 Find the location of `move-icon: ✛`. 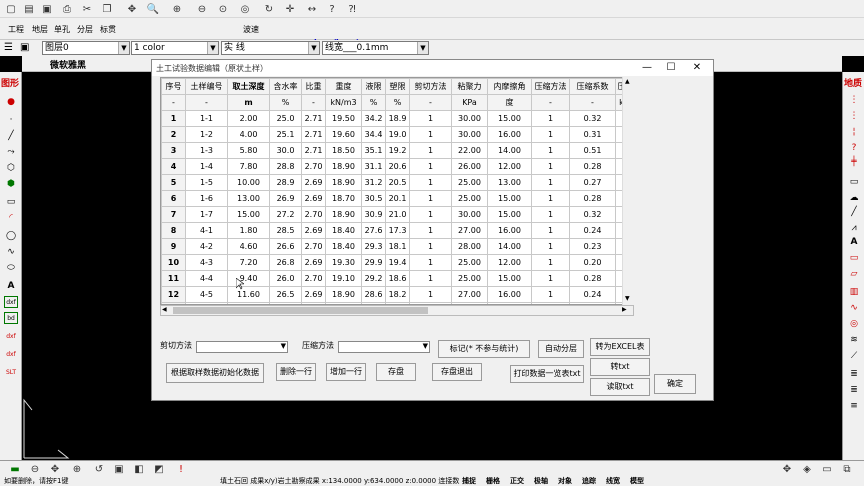

move-icon: ✛ is located at coordinates (290, 9).